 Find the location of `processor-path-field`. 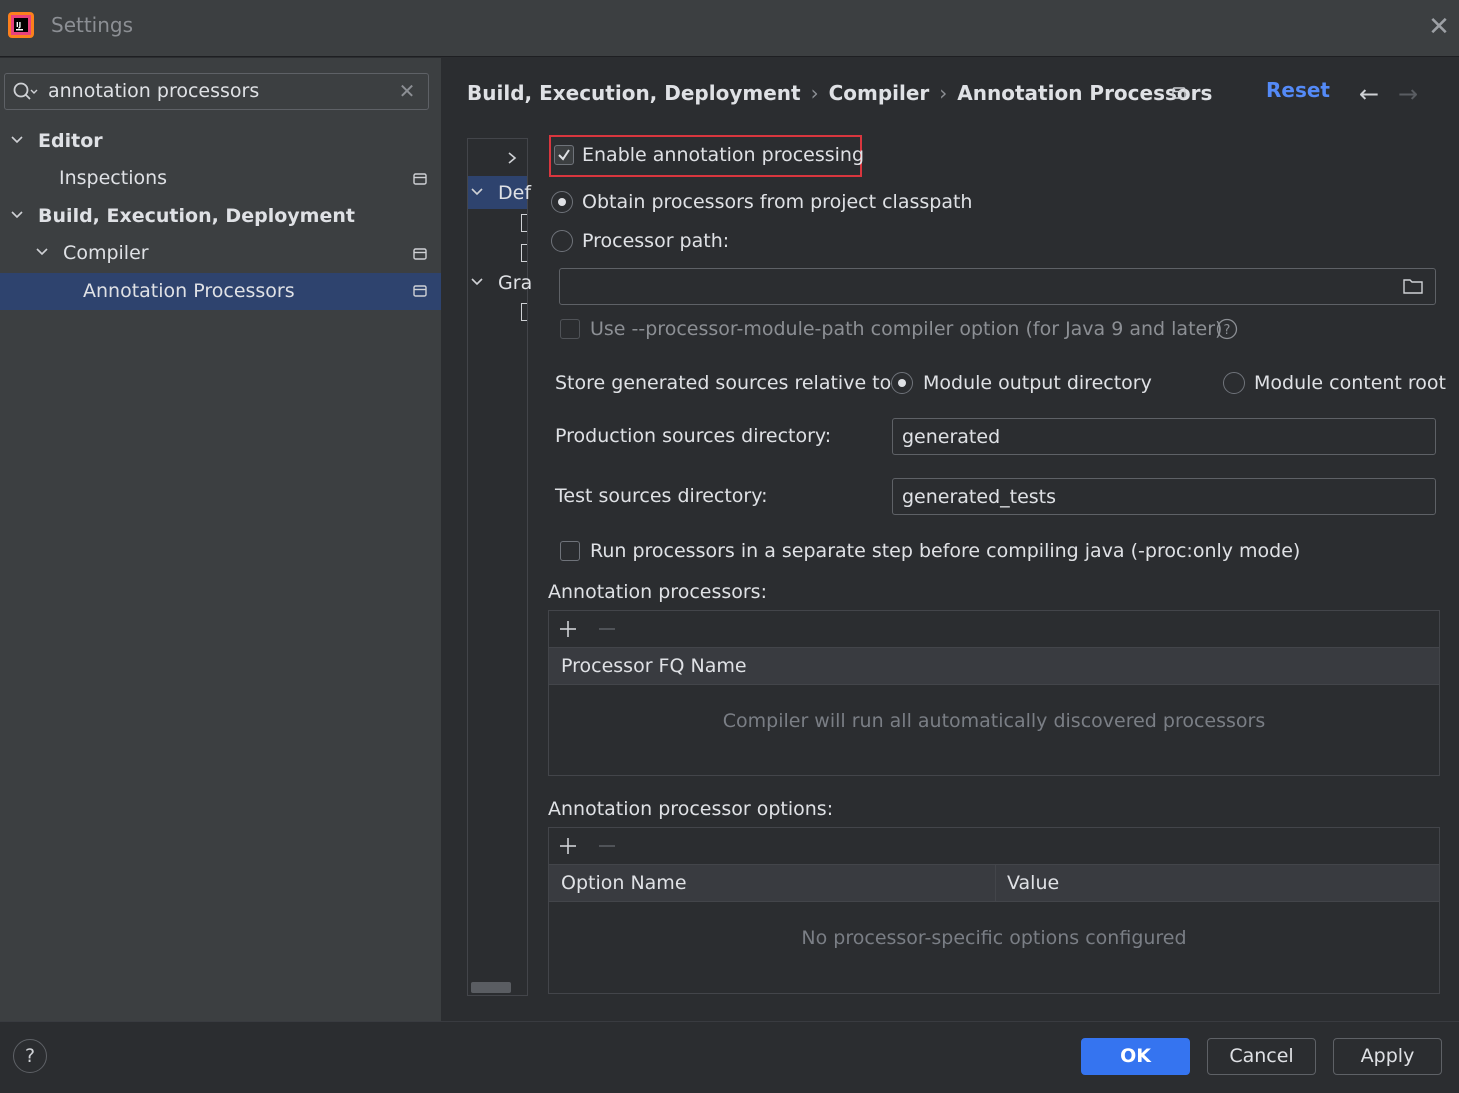

processor-path-field is located at coordinates (997, 286).